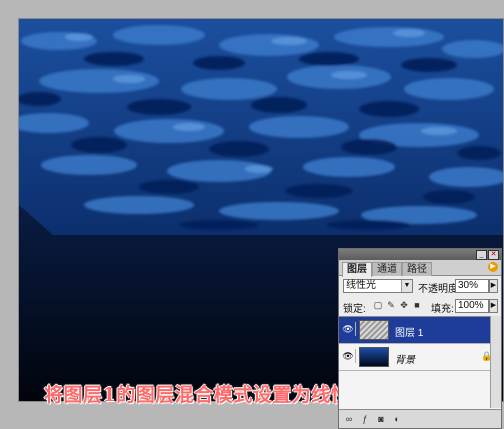 This screenshot has width=504, height=429. Describe the element at coordinates (349, 419) in the screenshot. I see `link-icon: ∞` at that location.